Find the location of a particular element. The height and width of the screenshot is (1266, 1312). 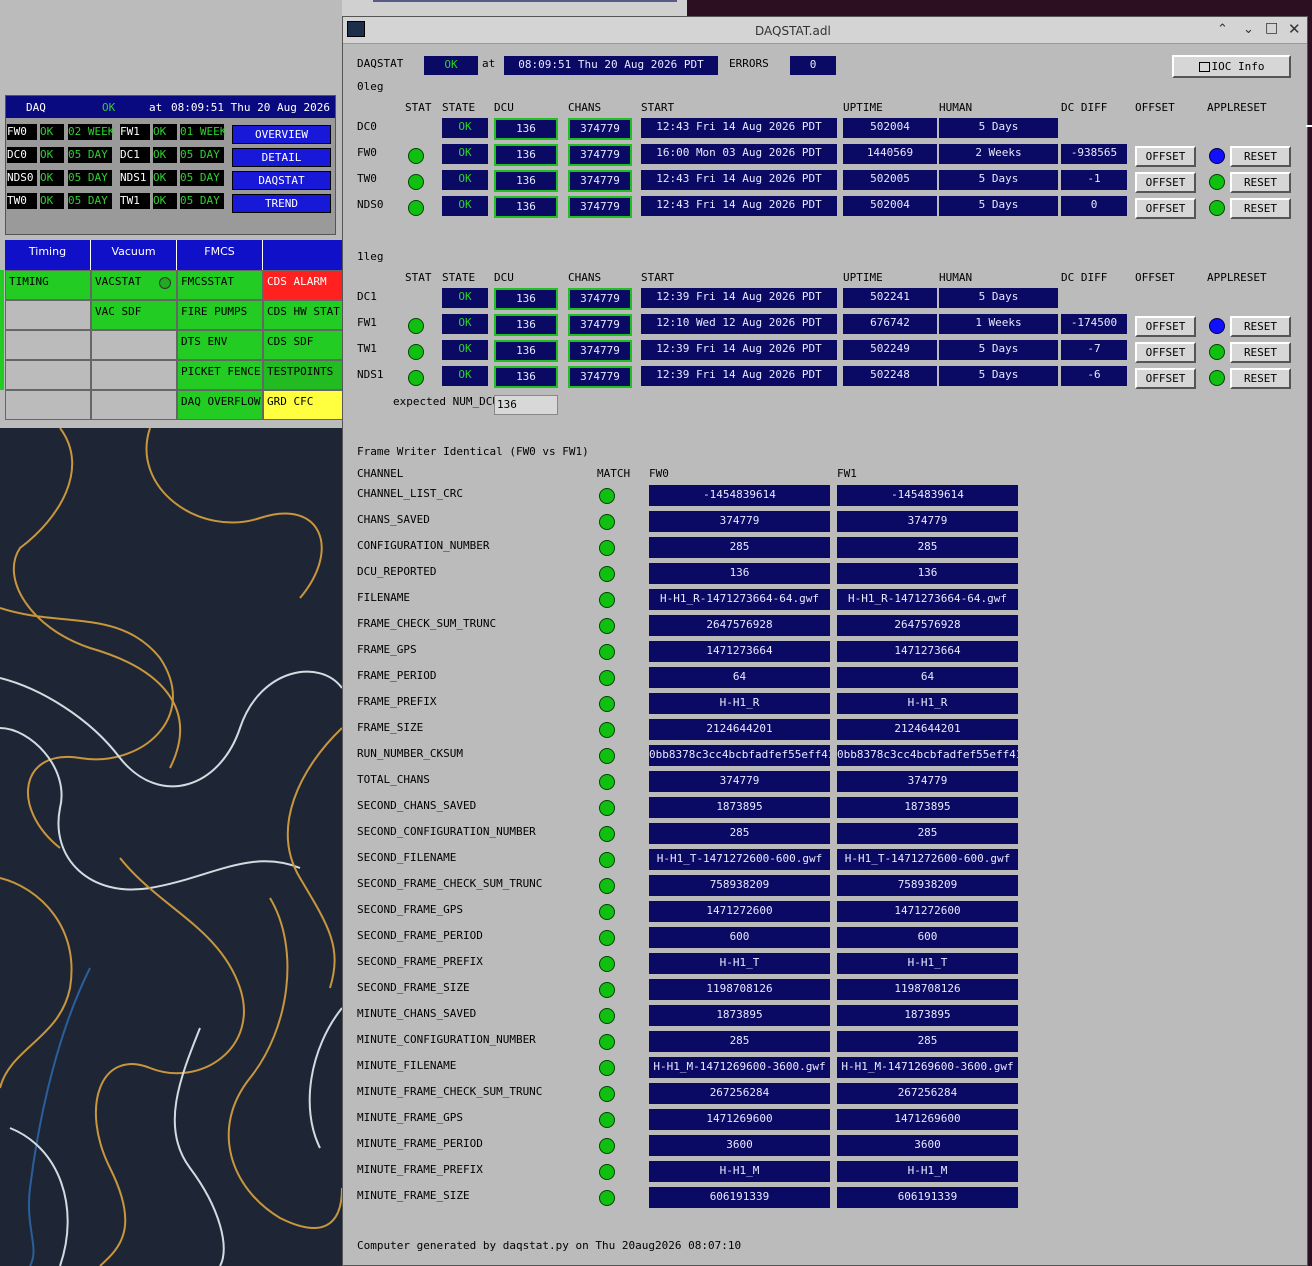

fw1-value: 64 is located at coordinates (927, 677).